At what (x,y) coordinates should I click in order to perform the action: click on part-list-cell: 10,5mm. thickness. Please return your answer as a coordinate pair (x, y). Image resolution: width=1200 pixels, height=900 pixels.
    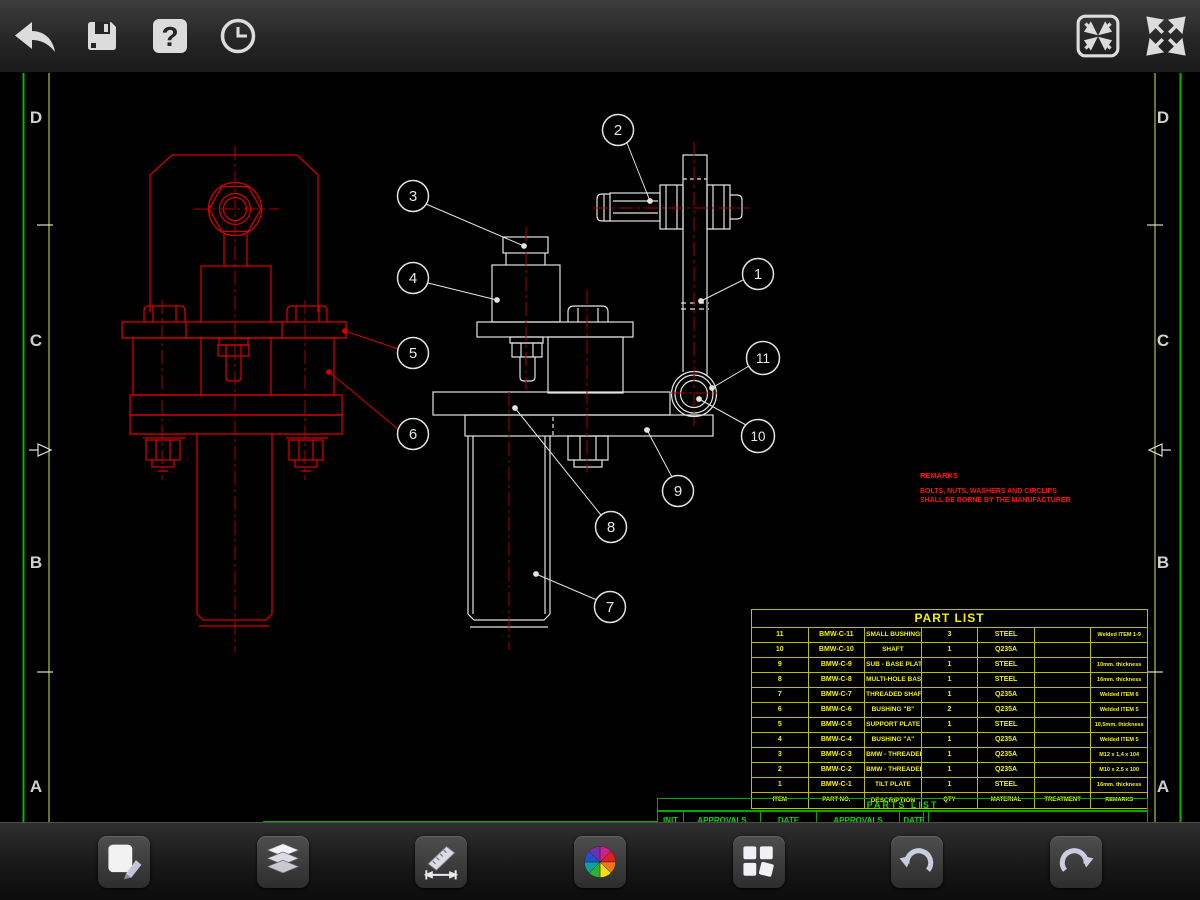
    Looking at the image, I should click on (1119, 725).